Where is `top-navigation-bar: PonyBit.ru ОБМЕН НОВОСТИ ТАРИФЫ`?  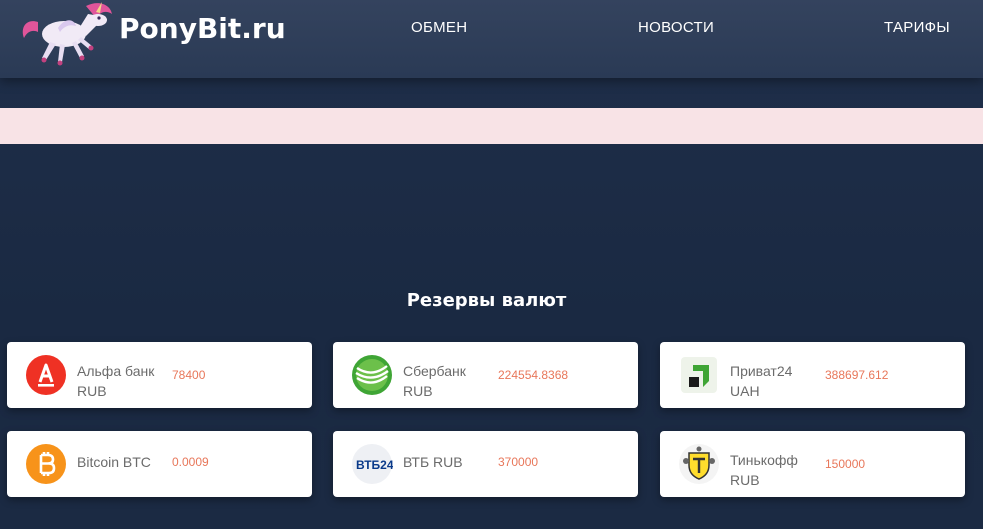
top-navigation-bar: PonyBit.ru ОБМЕН НОВОСТИ ТАРИФЫ is located at coordinates (491, 39).